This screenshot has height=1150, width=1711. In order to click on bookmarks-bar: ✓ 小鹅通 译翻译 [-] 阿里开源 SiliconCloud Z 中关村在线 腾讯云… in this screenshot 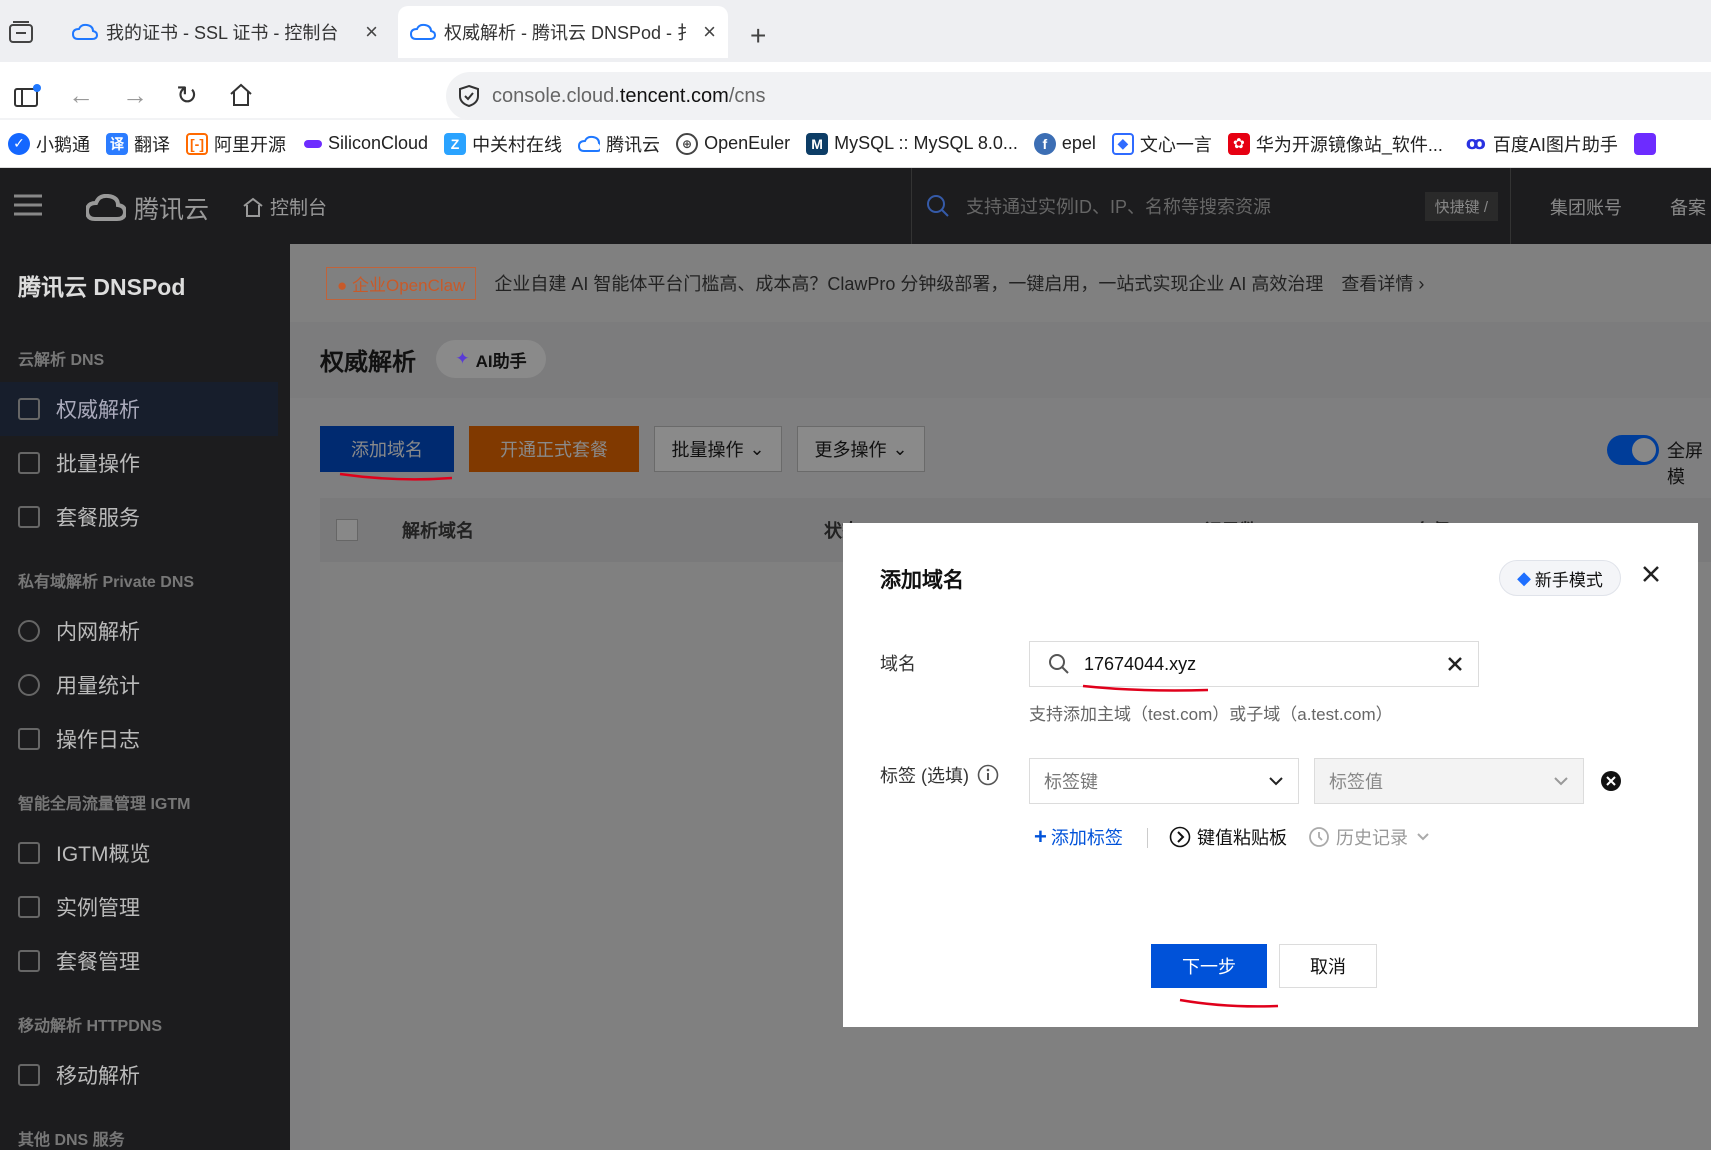, I will do `click(855, 144)`.